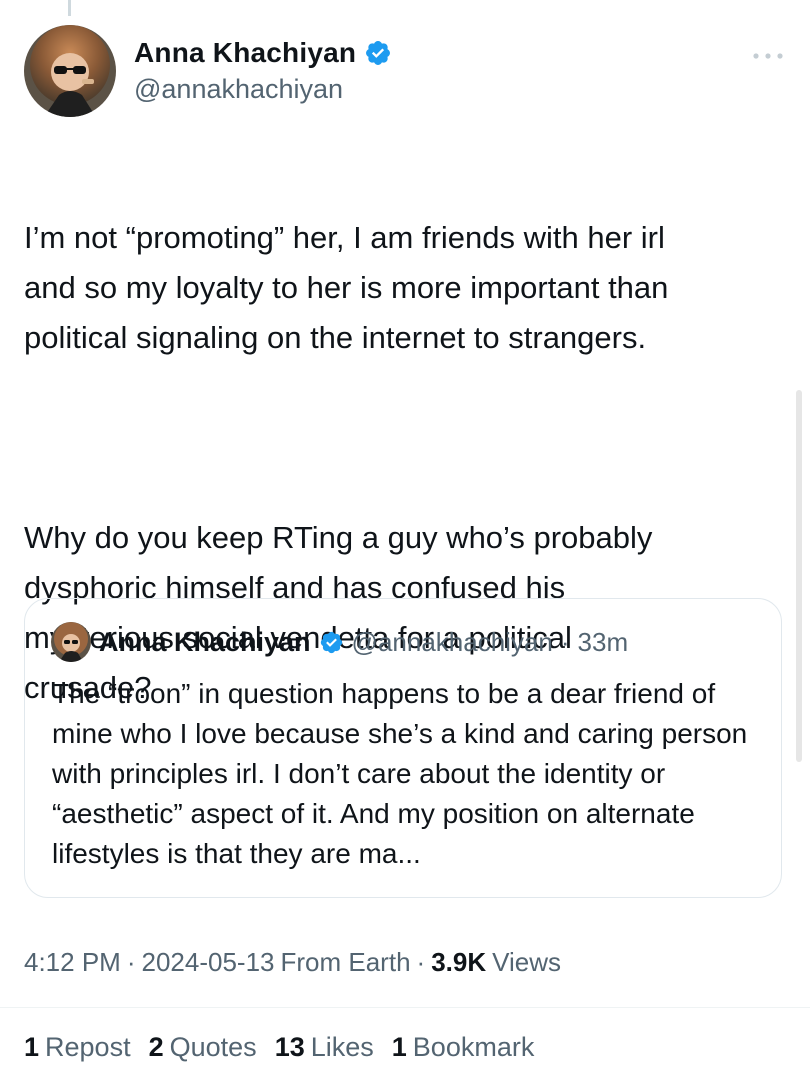  I want to click on scrollbar, so click(799, 576).